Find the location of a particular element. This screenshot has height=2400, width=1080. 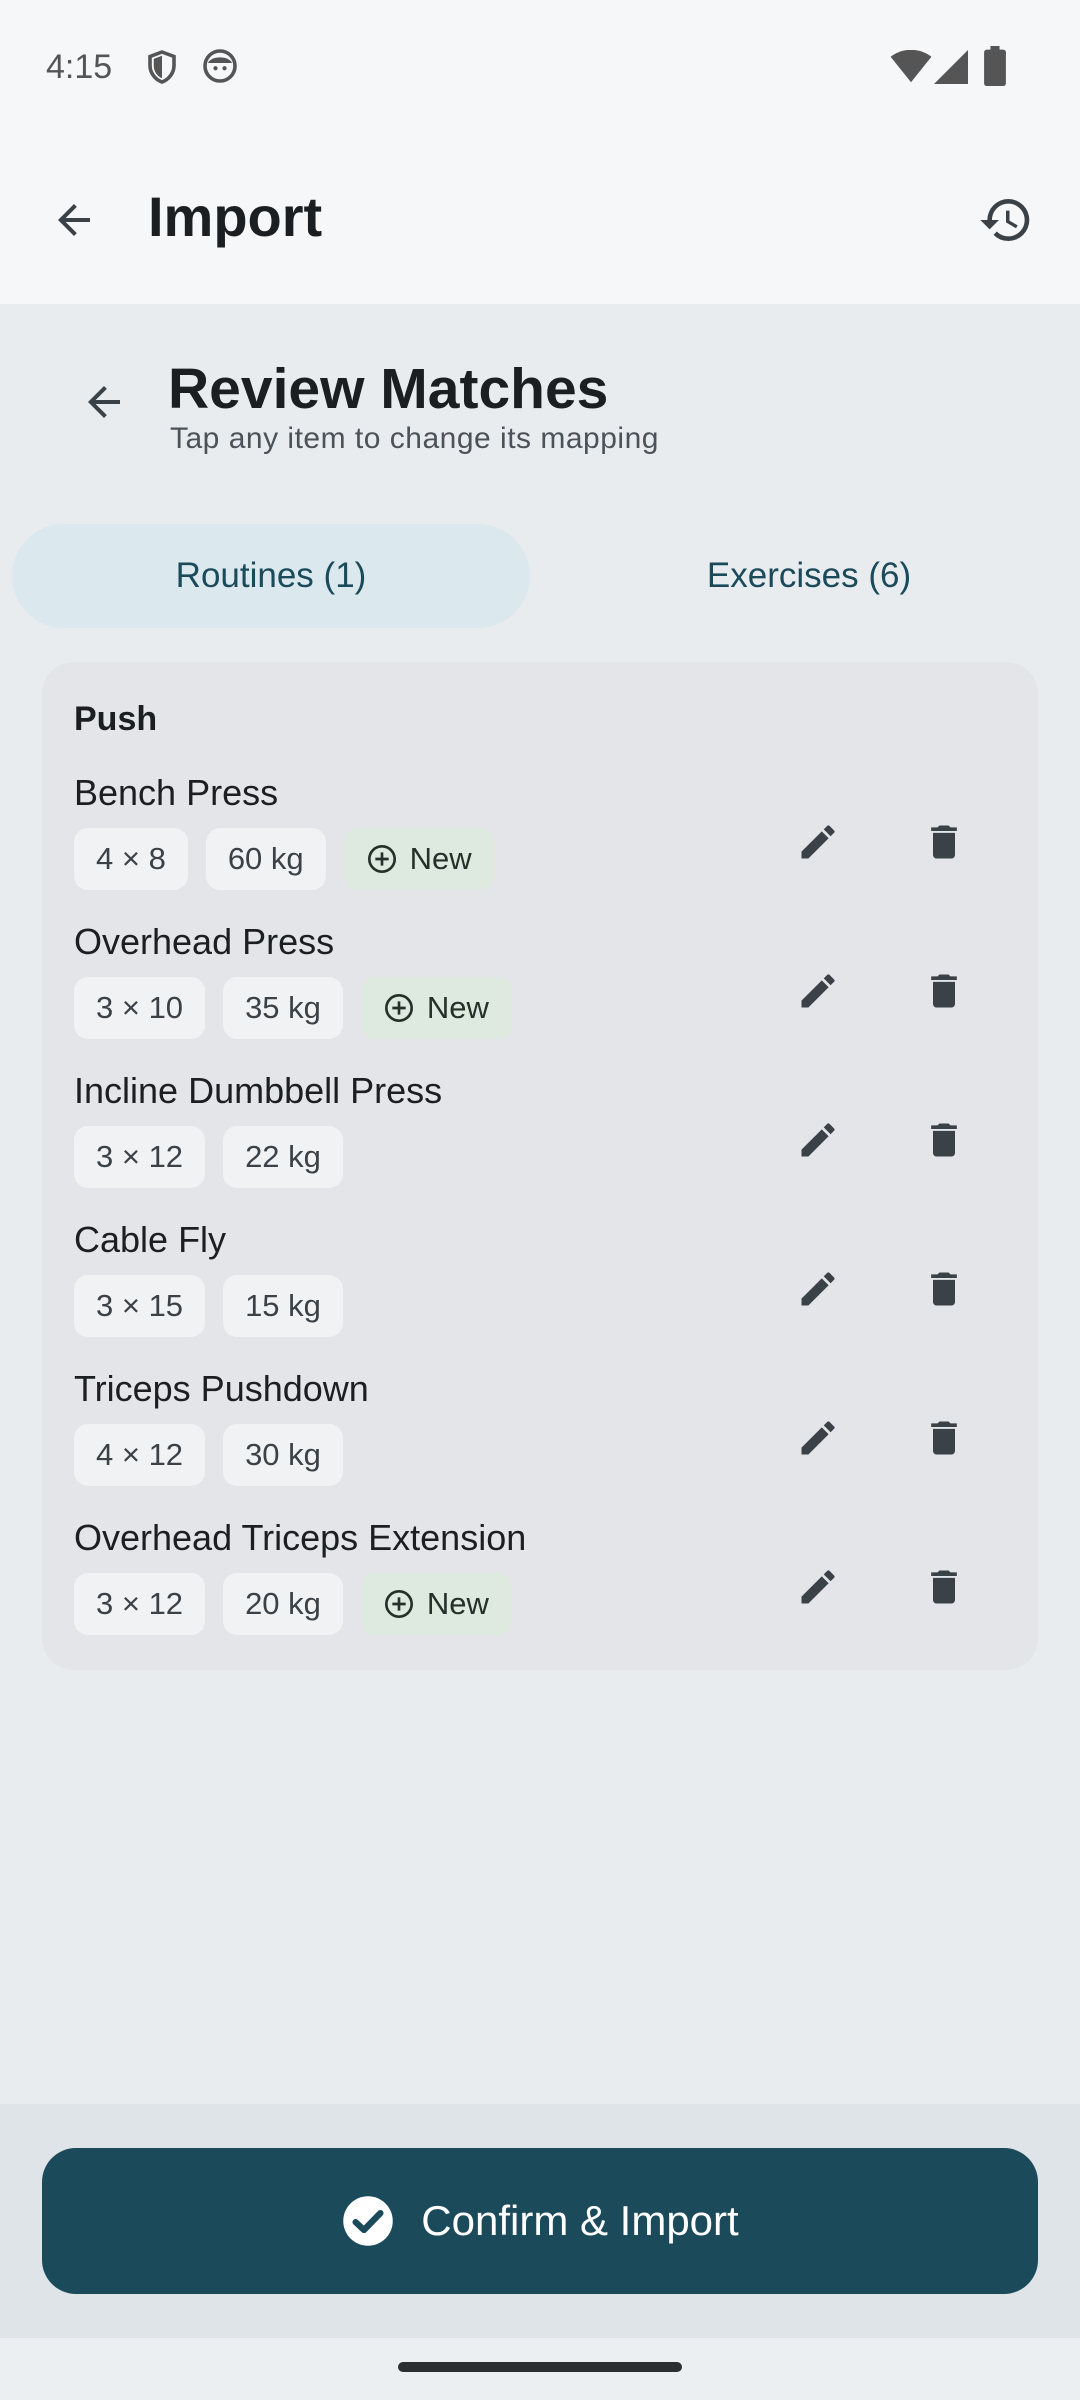

review-title: Review Matches is located at coordinates (388, 389).